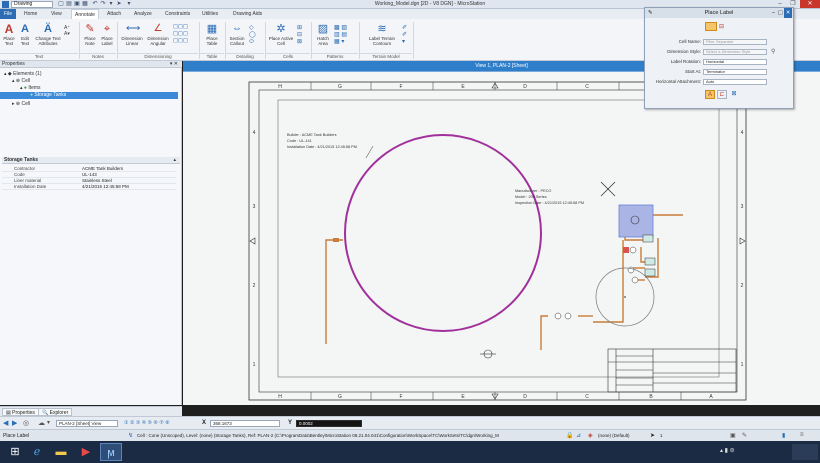 This screenshot has width=820, height=463. What do you see at coordinates (788, 13) in the screenshot?
I see `dialog-close-button: ✕` at bounding box center [788, 13].